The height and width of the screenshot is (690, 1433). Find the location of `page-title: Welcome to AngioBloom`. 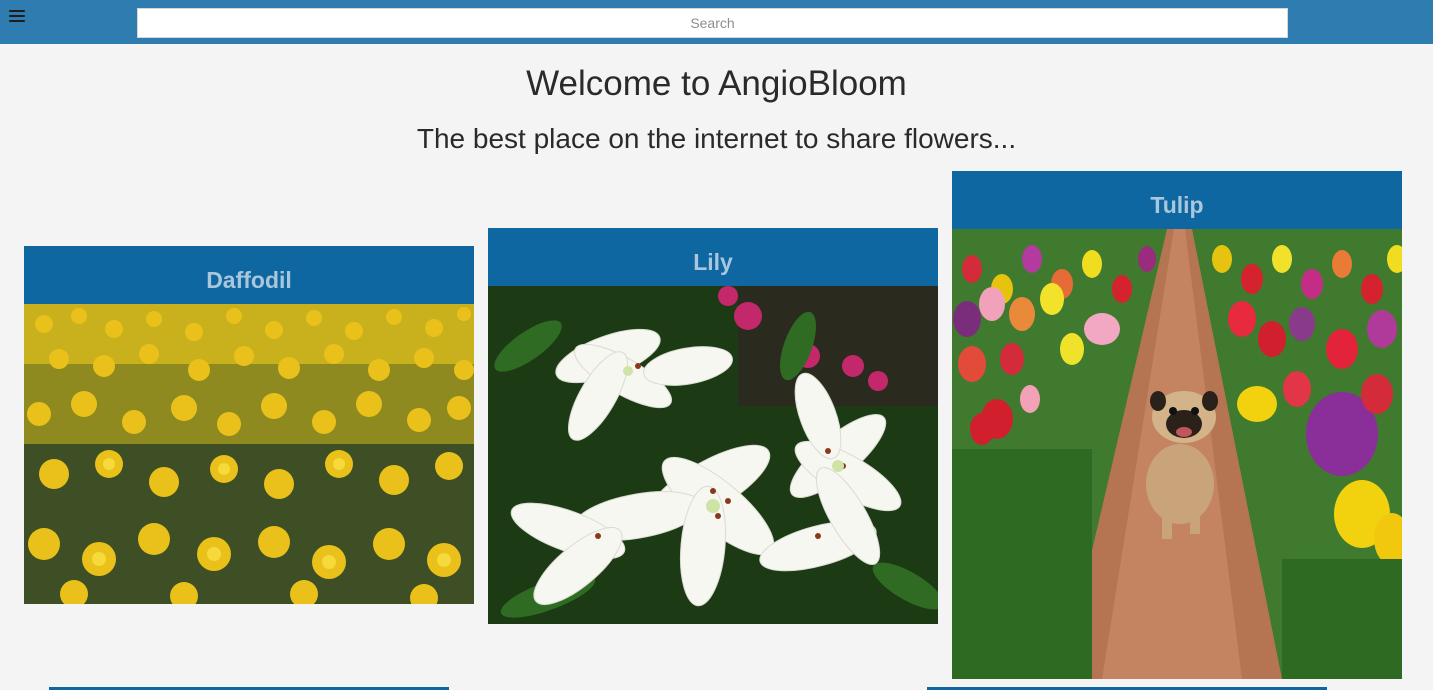

page-title: Welcome to AngioBloom is located at coordinates (716, 83).